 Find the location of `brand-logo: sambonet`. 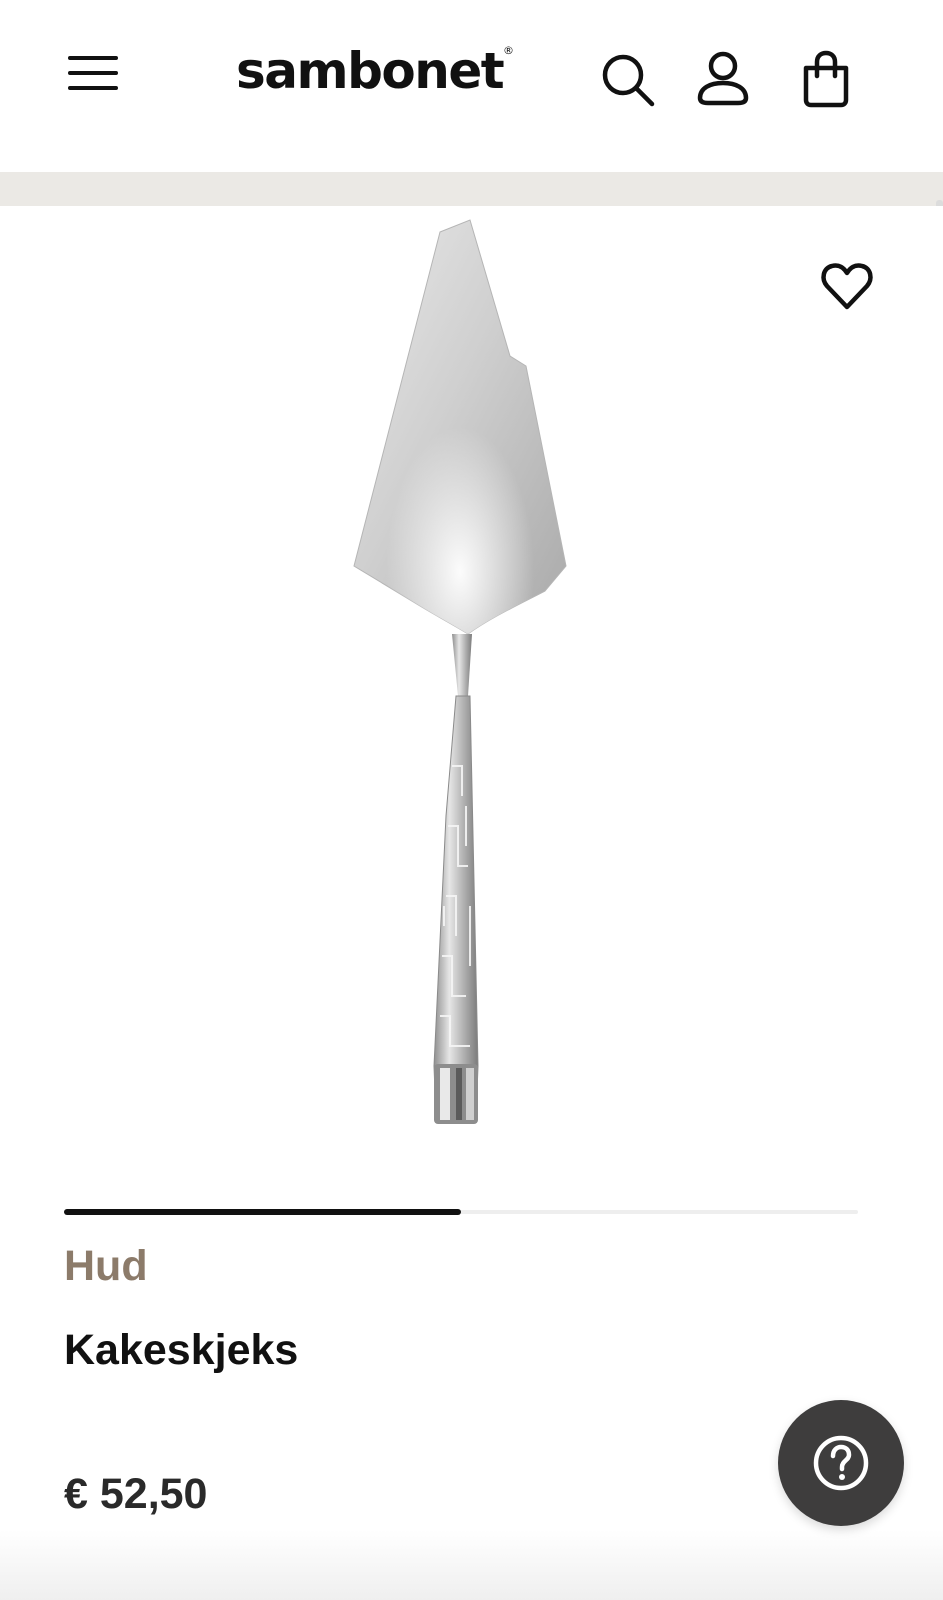

brand-logo: sambonet is located at coordinates (370, 71).